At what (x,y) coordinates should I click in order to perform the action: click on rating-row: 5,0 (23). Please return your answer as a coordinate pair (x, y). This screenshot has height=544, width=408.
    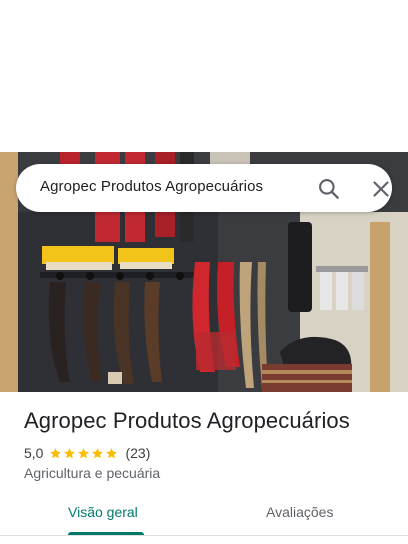
    Looking at the image, I should click on (87, 453).